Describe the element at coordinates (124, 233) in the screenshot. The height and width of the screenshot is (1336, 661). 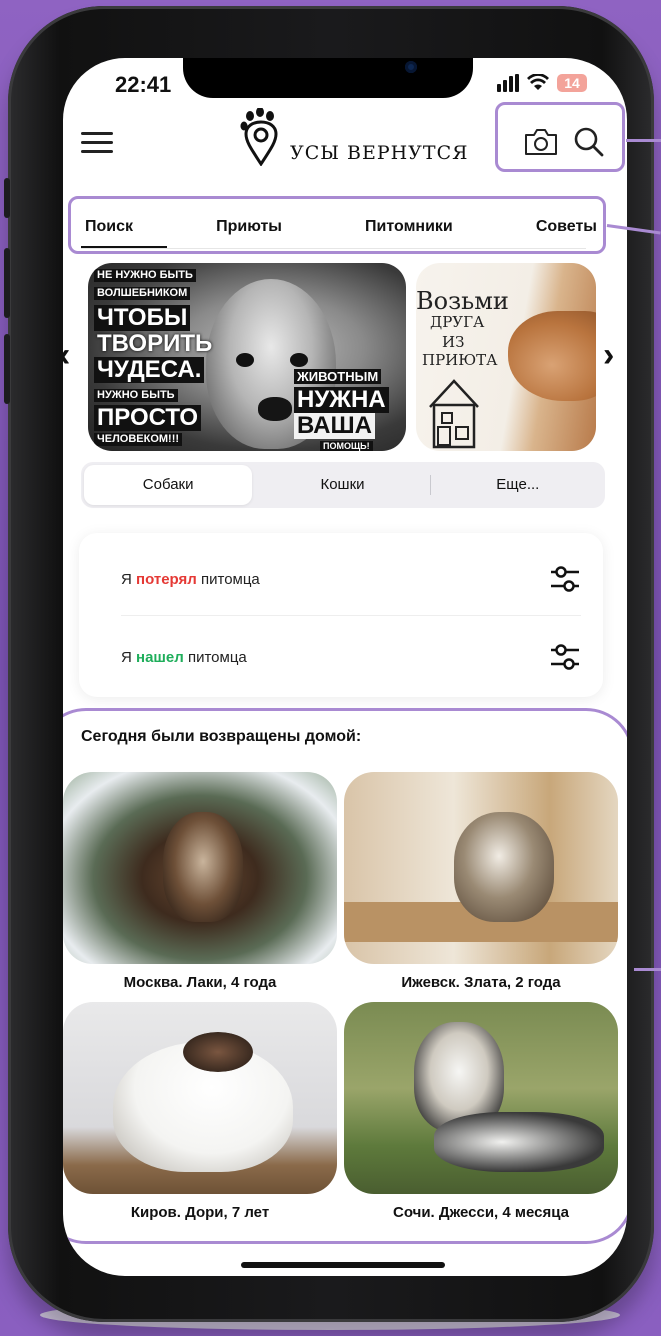
I see `tab-search: Поиск` at that location.